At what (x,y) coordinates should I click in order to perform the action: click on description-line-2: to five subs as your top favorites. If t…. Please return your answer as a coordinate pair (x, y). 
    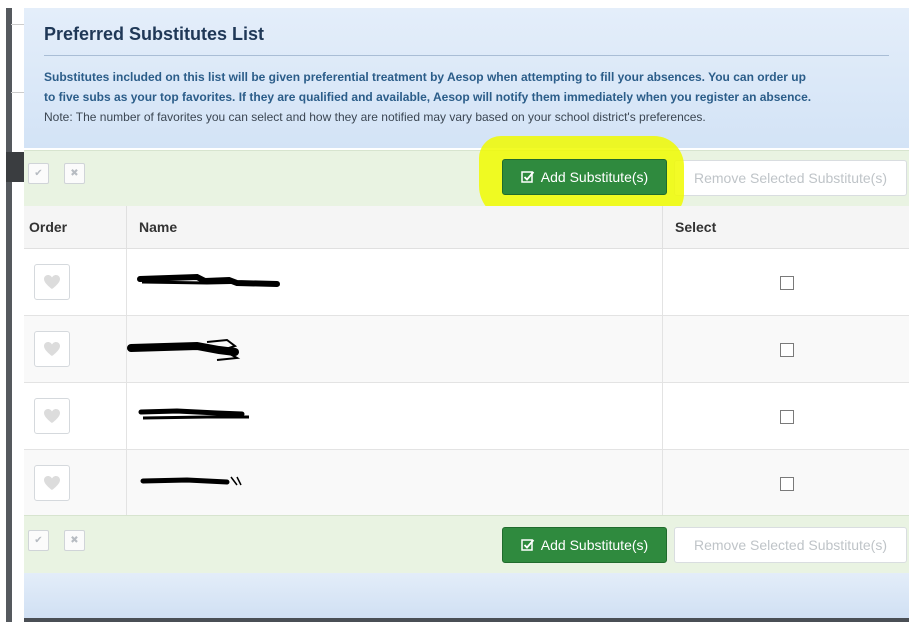
    Looking at the image, I should click on (428, 97).